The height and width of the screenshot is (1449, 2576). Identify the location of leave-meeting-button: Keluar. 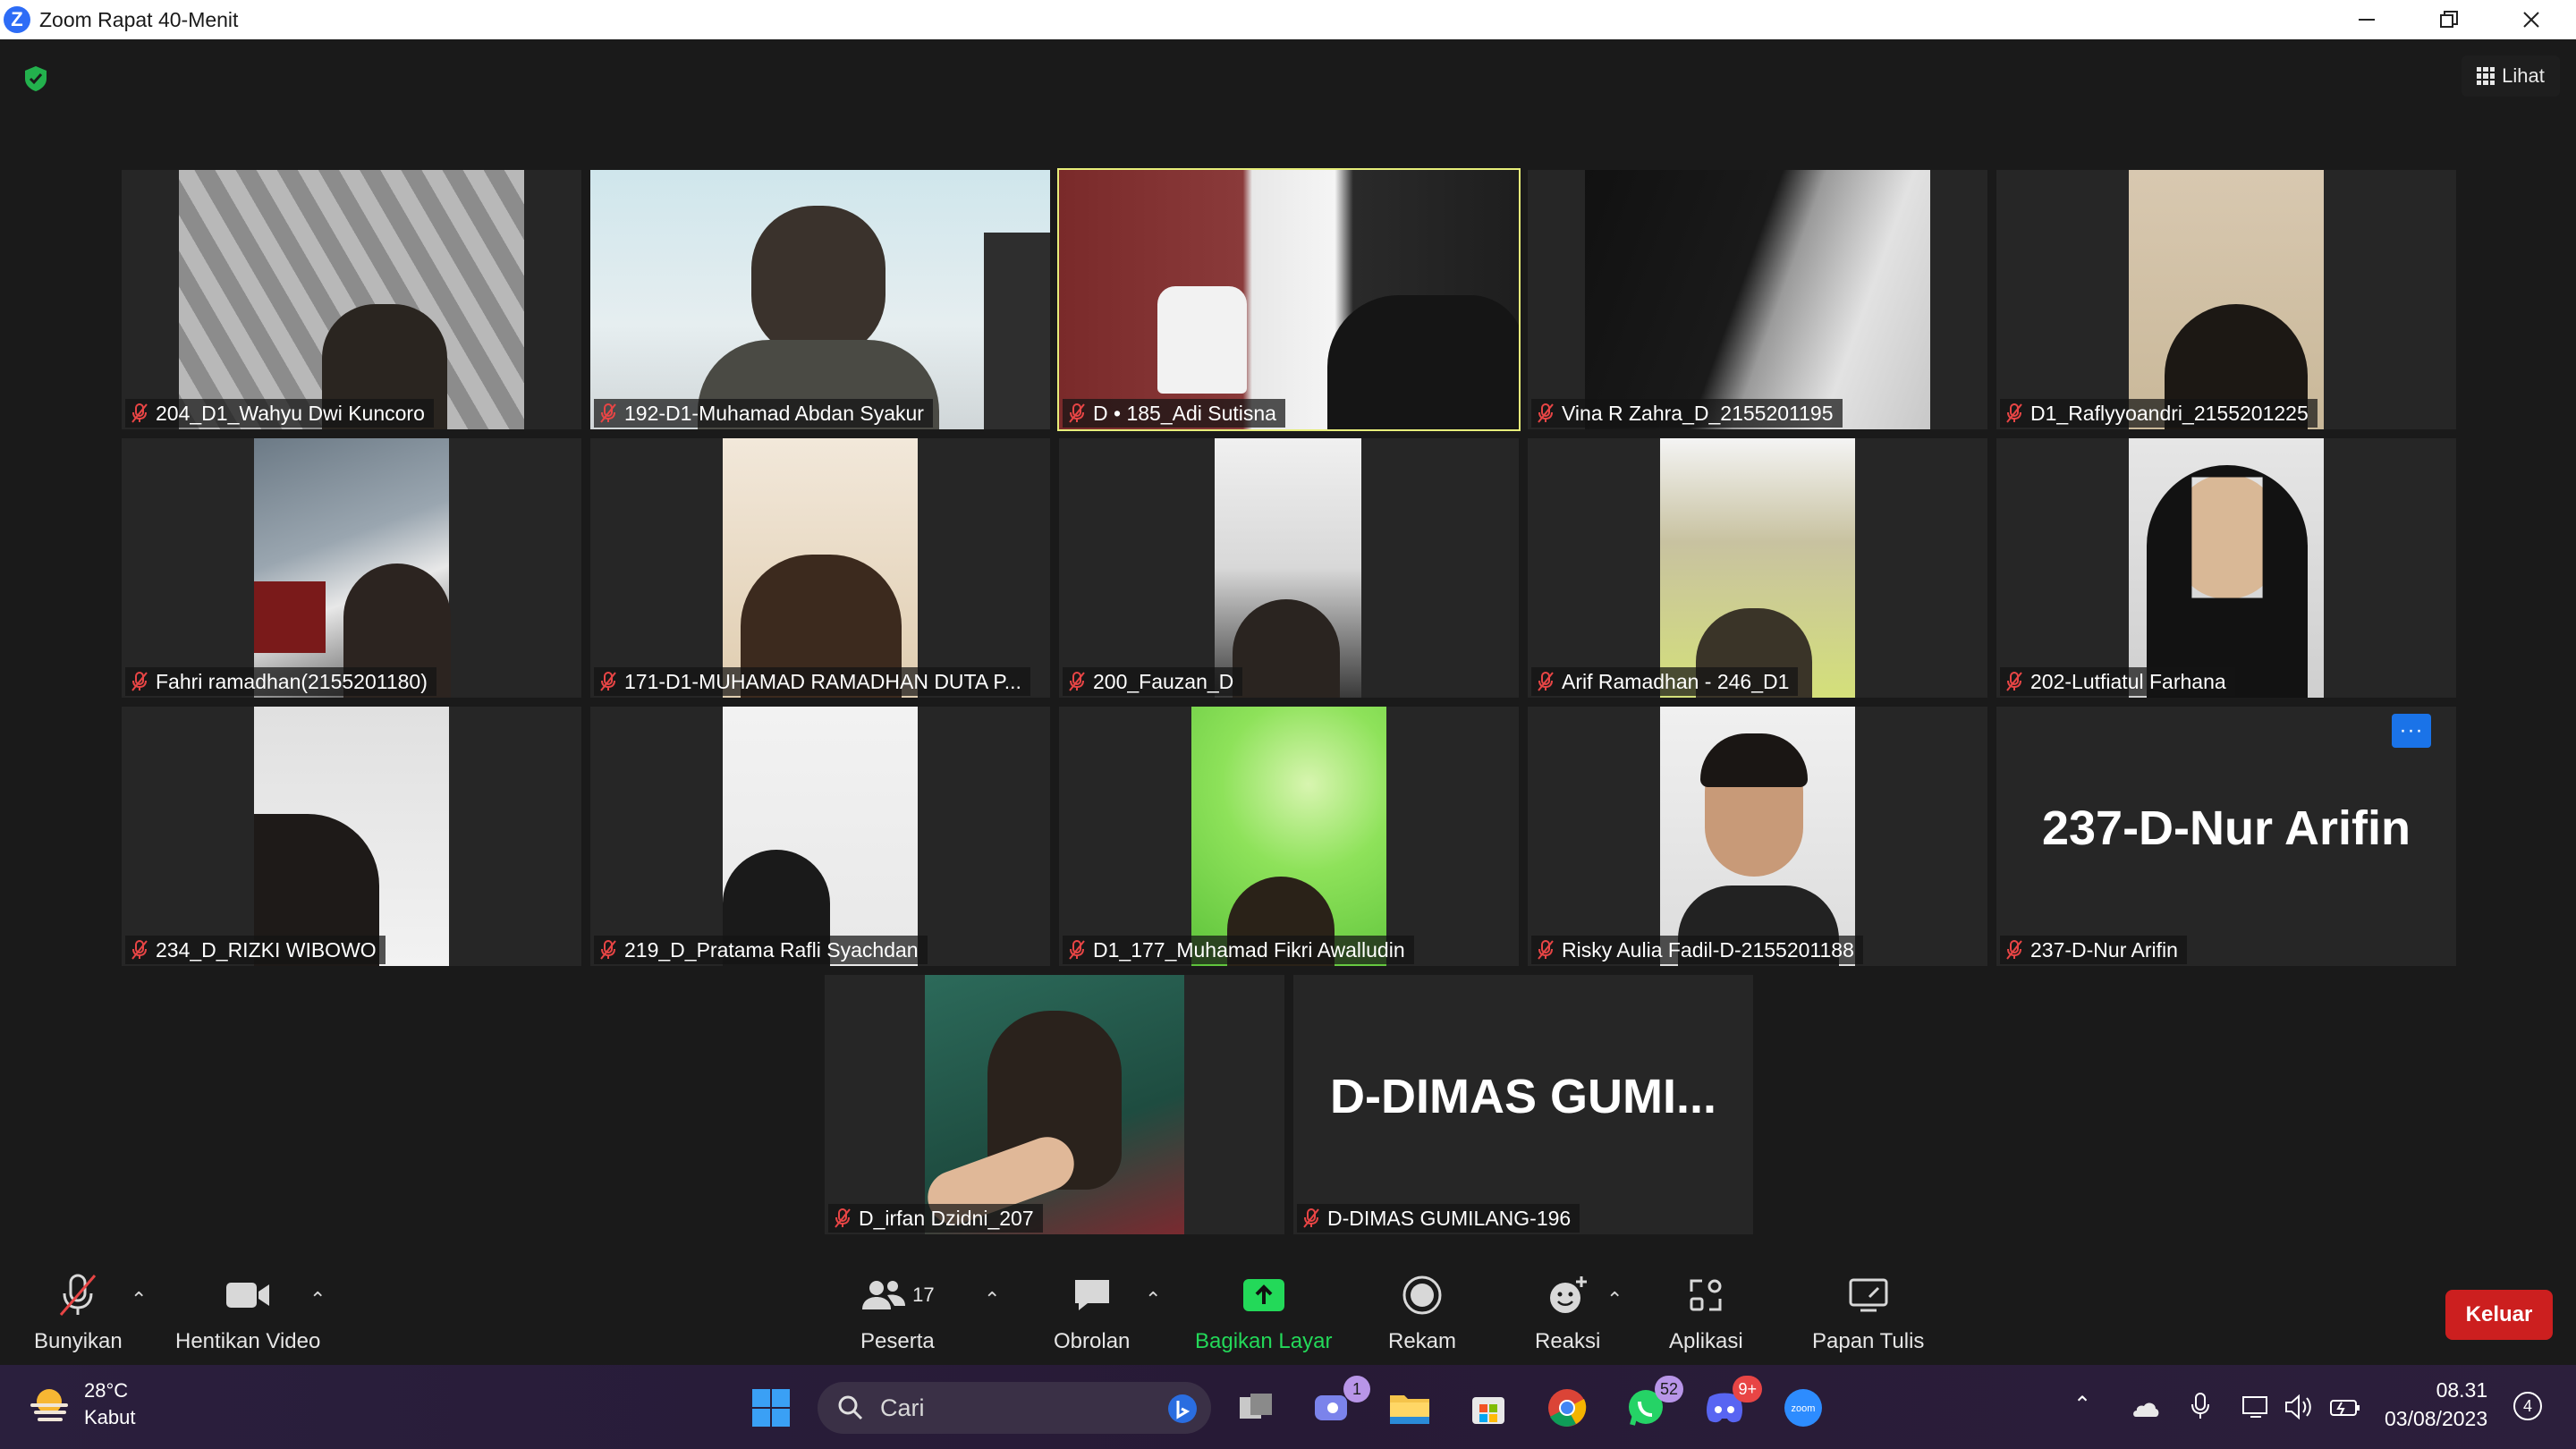
(2499, 1315).